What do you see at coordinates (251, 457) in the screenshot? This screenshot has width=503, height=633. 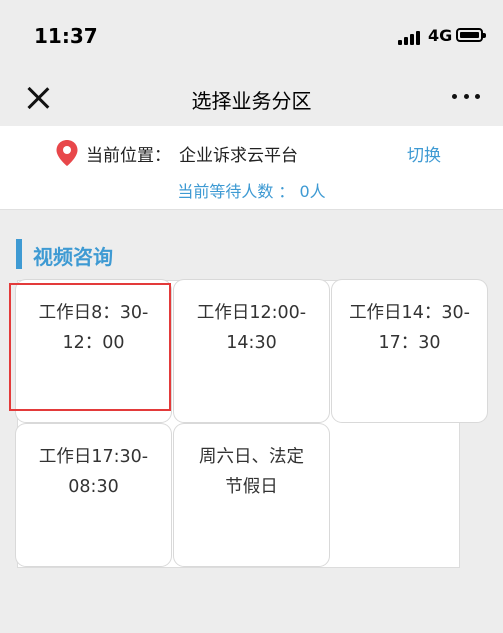 I see `slot-line1: 周六日、法定` at bounding box center [251, 457].